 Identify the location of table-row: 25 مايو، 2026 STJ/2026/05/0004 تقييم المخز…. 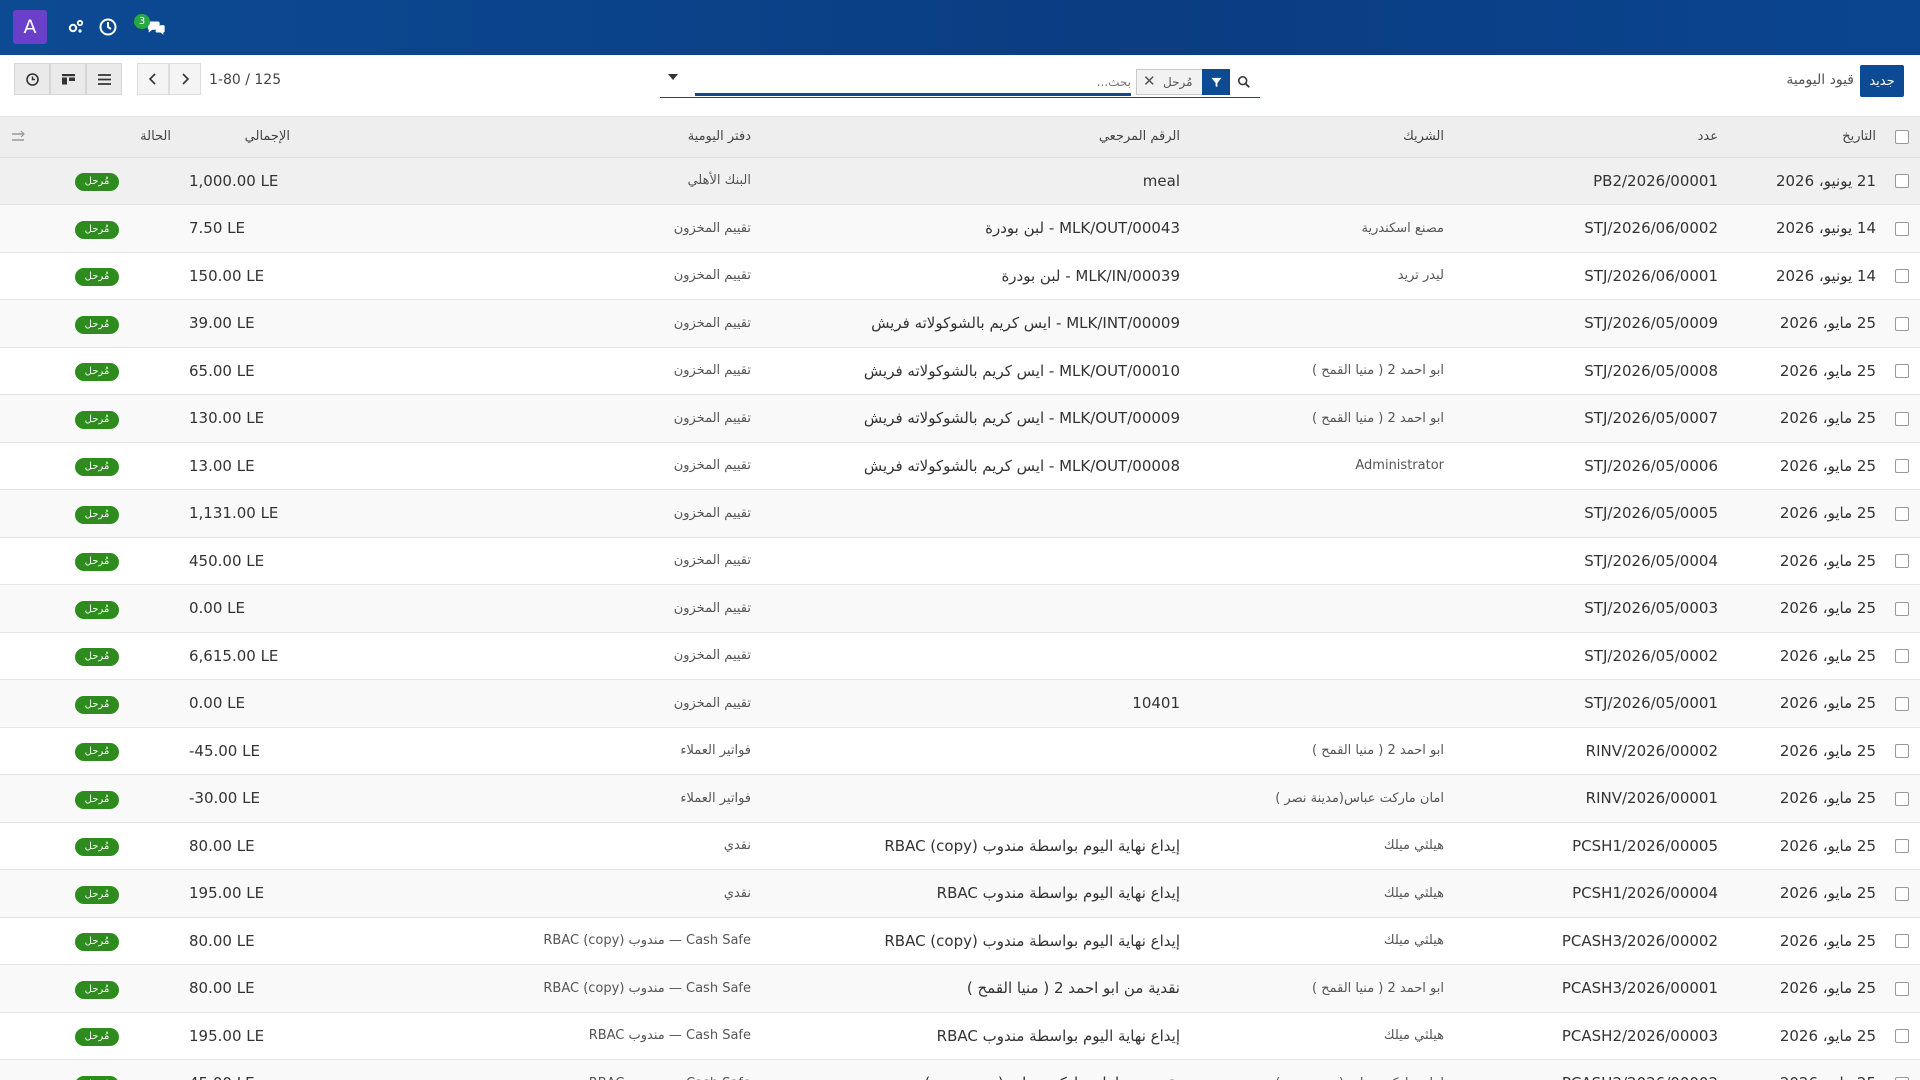
(960, 561).